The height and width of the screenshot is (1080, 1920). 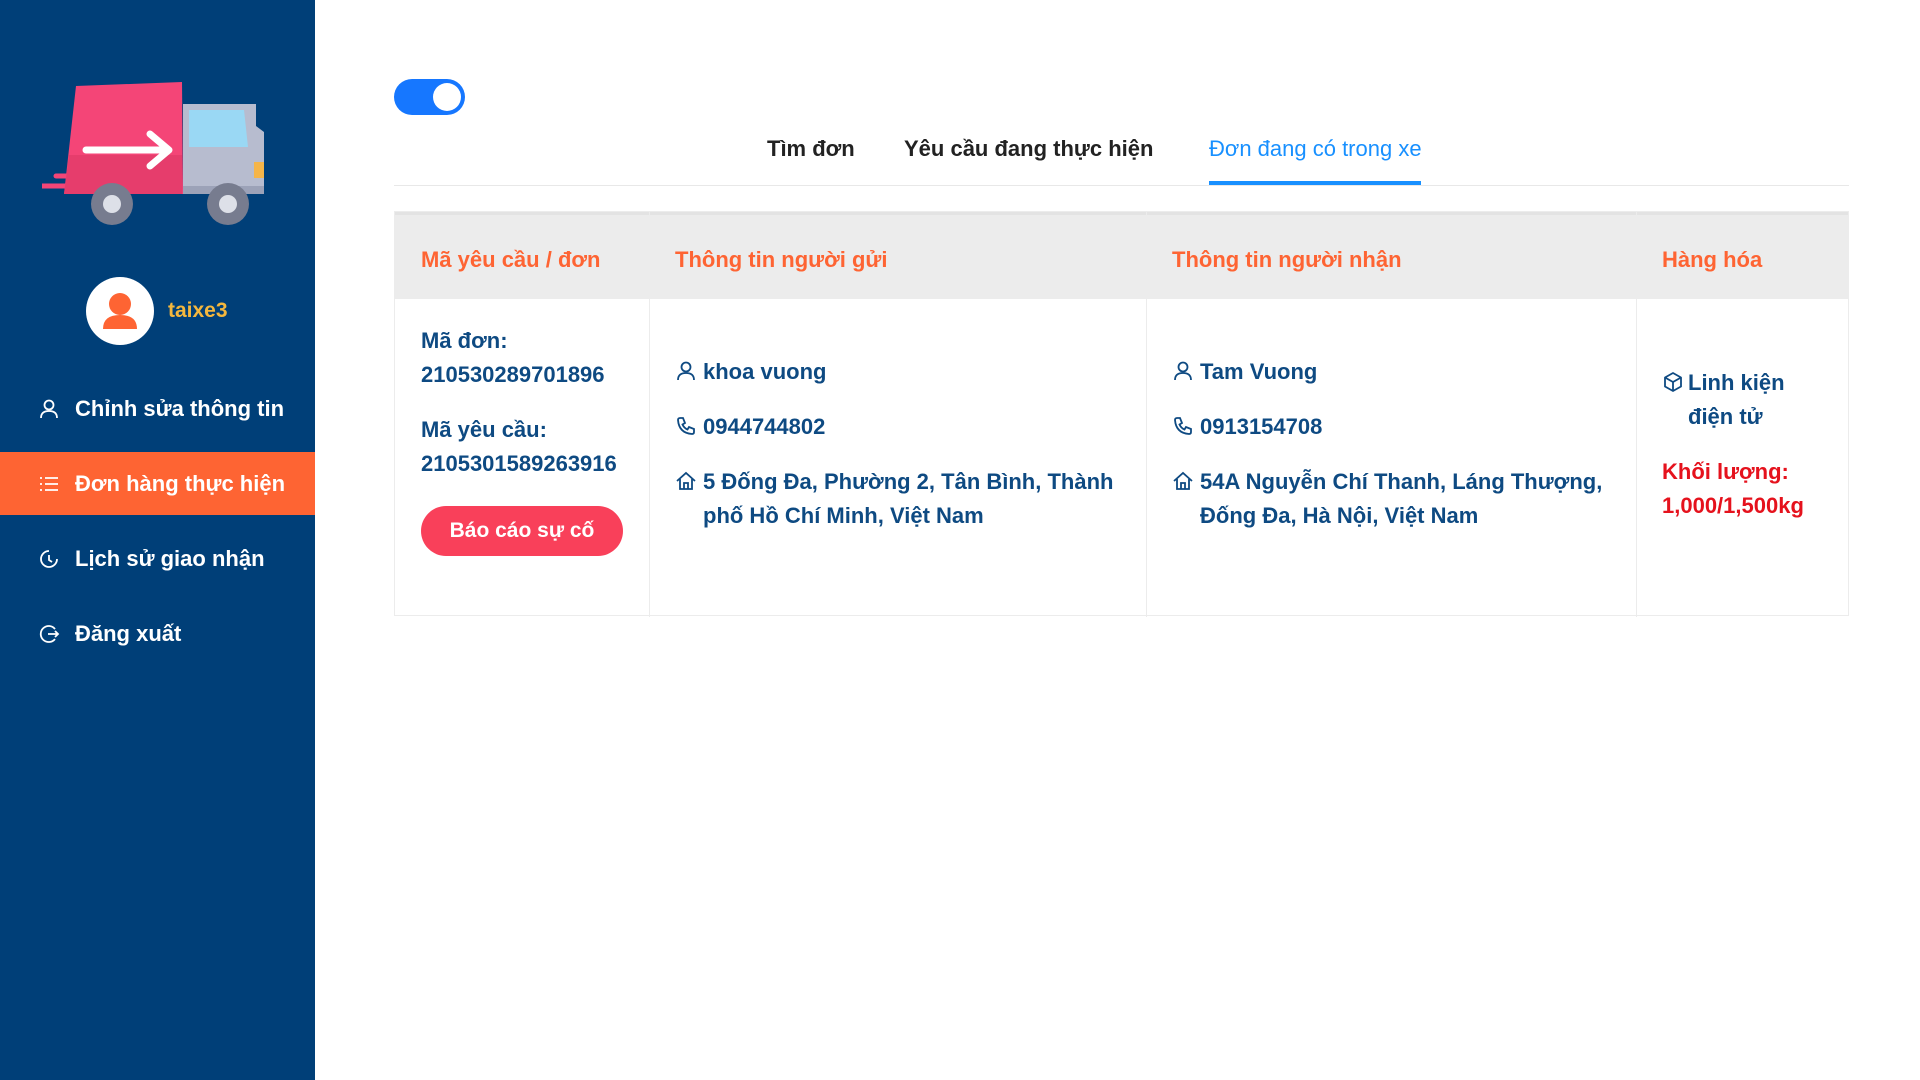 What do you see at coordinates (765, 371) in the screenshot?
I see `sender-name: khoa vuong` at bounding box center [765, 371].